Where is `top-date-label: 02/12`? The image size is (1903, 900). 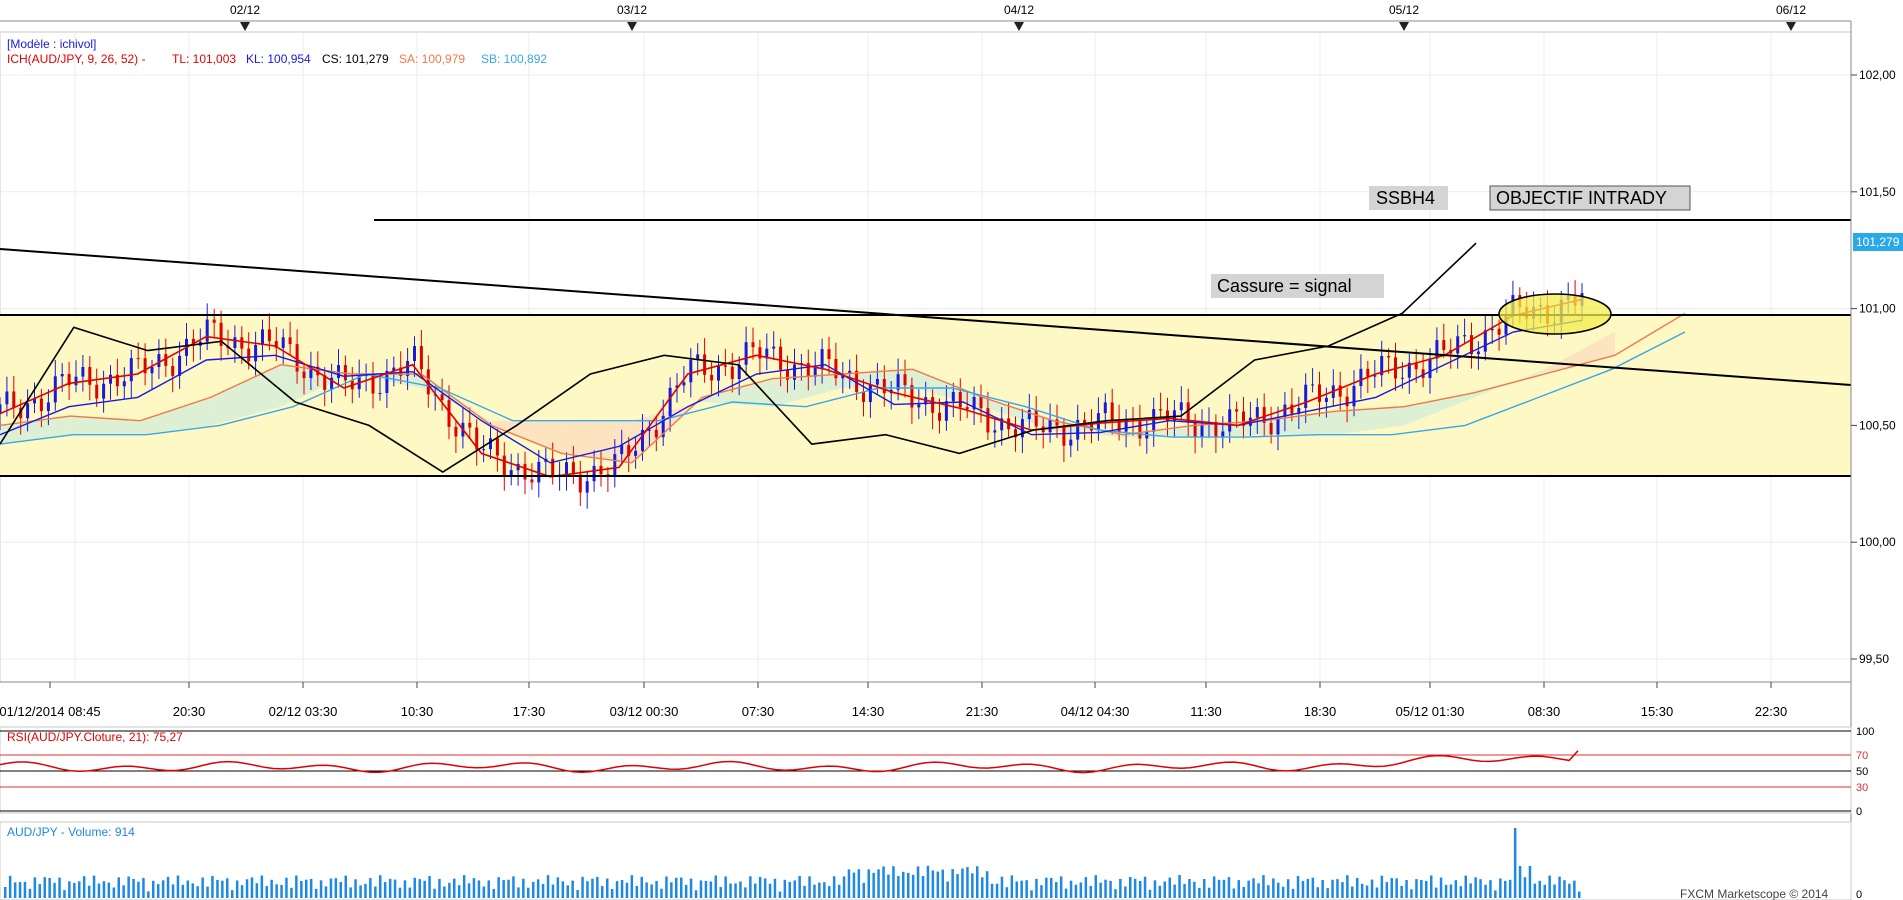
top-date-label: 02/12 is located at coordinates (245, 10).